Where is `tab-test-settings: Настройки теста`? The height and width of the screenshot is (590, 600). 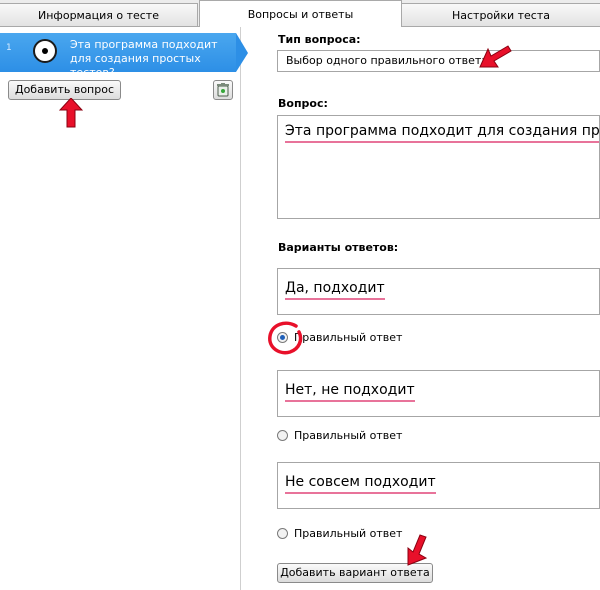 tab-test-settings: Настройки теста is located at coordinates (500, 14).